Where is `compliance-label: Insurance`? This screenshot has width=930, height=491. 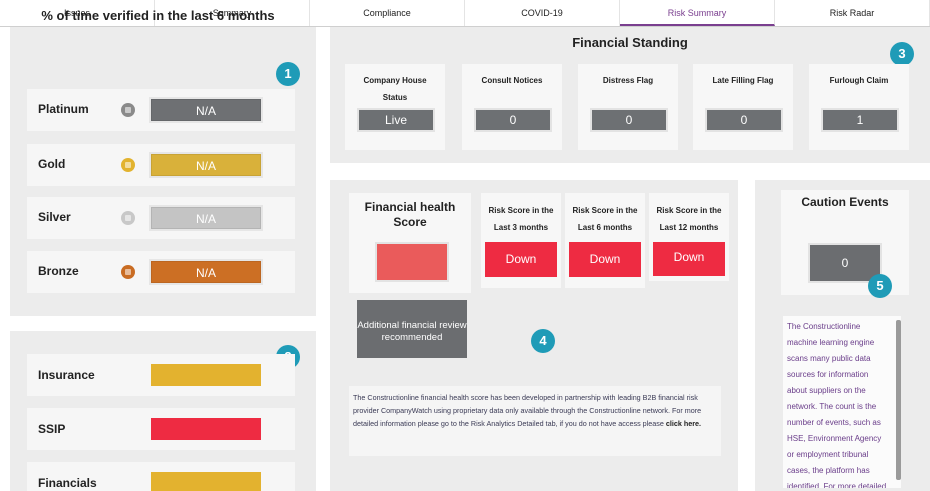
compliance-label: Insurance is located at coordinates (66, 375).